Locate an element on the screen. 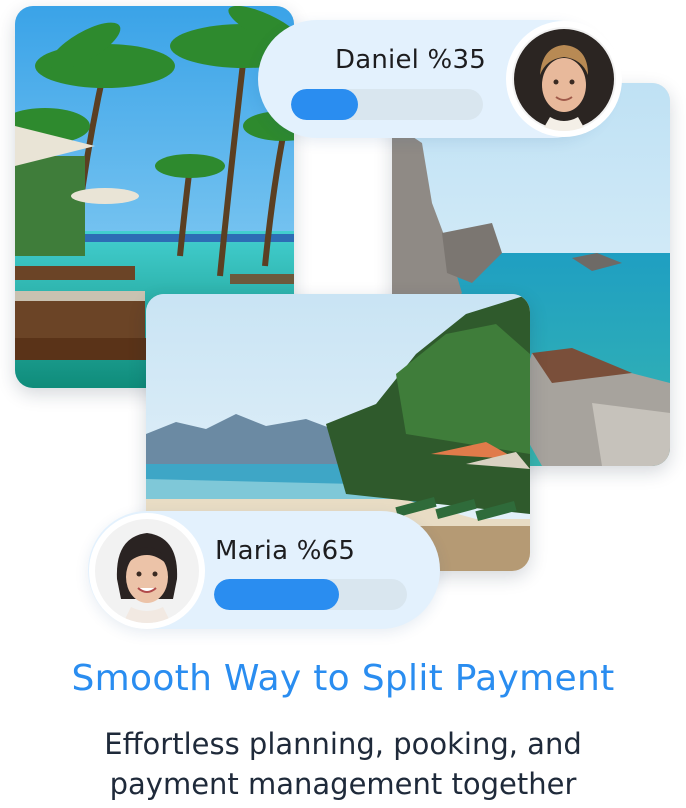  subline-line-1: Effortless planning, pooking, and is located at coordinates (343, 744).